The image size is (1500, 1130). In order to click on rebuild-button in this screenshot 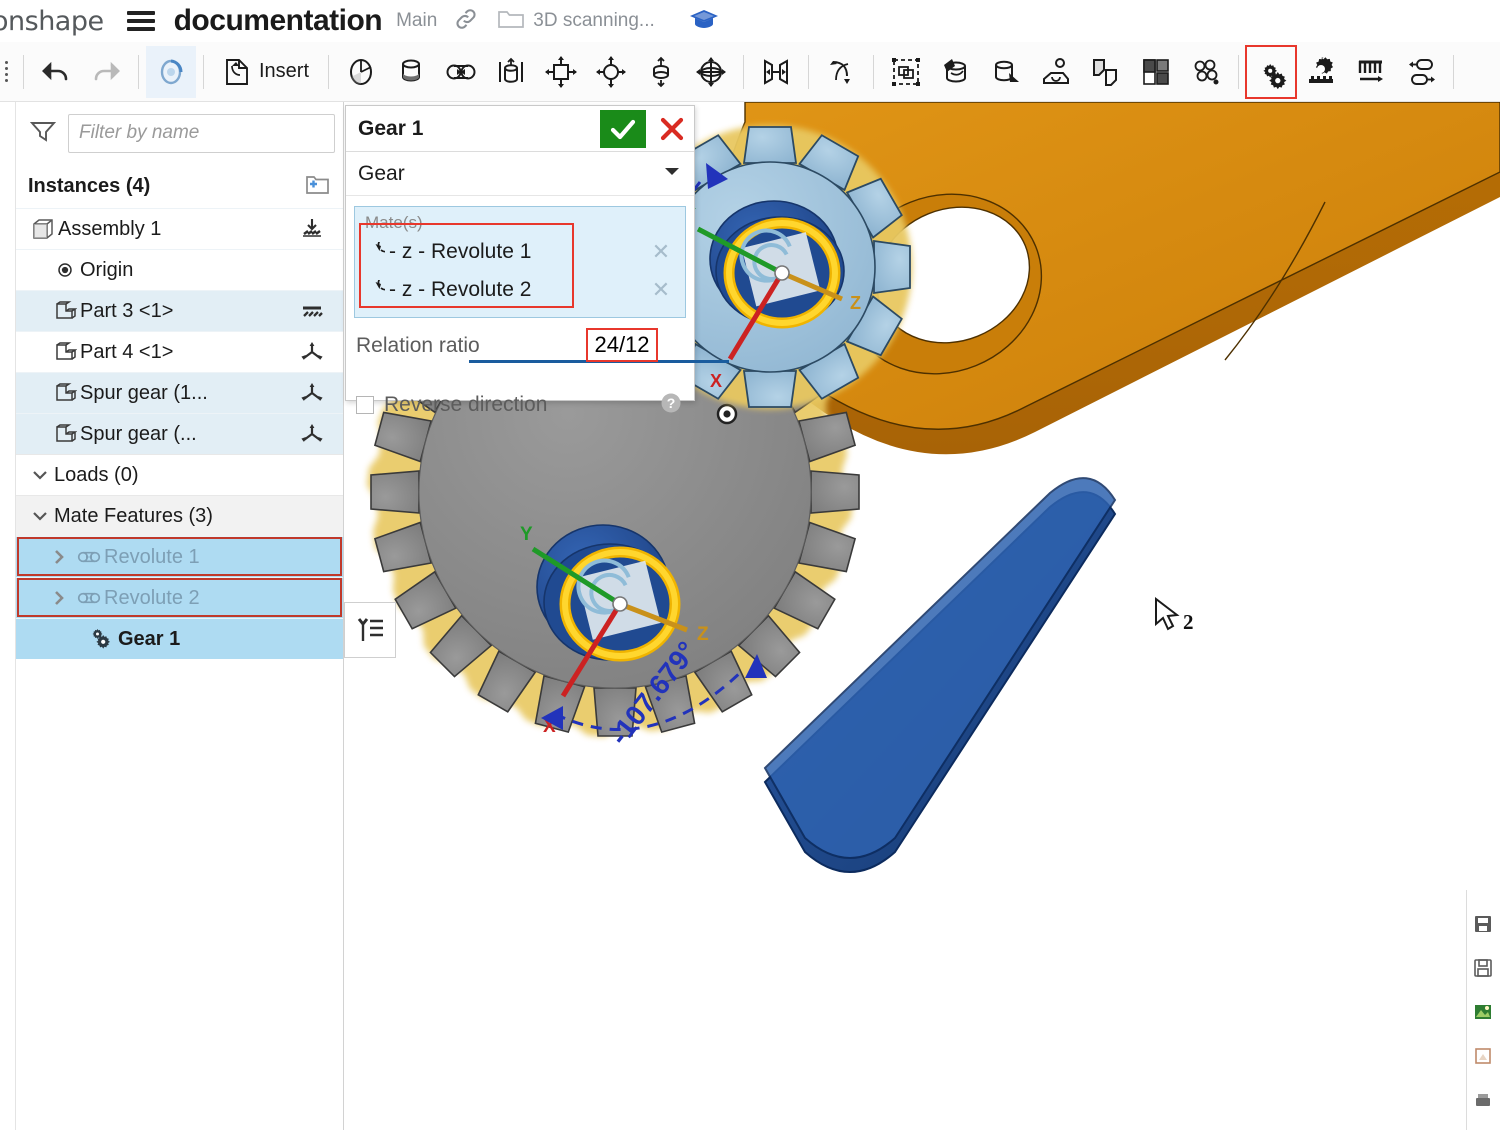, I will do `click(171, 71)`.